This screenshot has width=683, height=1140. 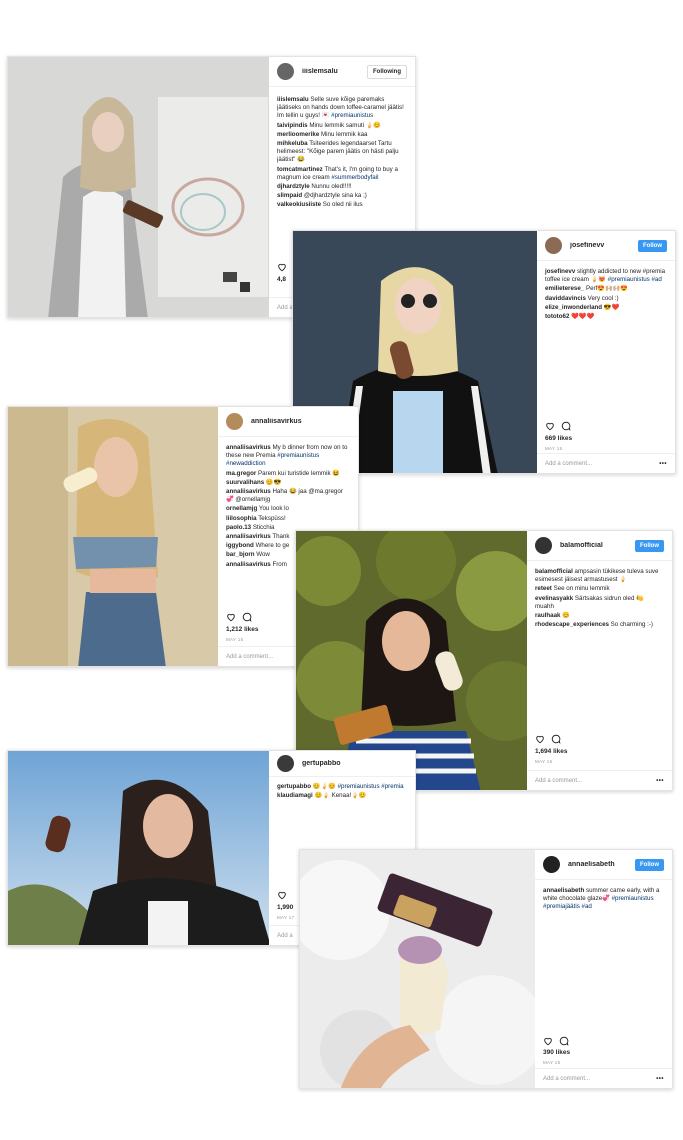 I want to click on comment-username: elize_inwonderland, so click(x=573, y=307).